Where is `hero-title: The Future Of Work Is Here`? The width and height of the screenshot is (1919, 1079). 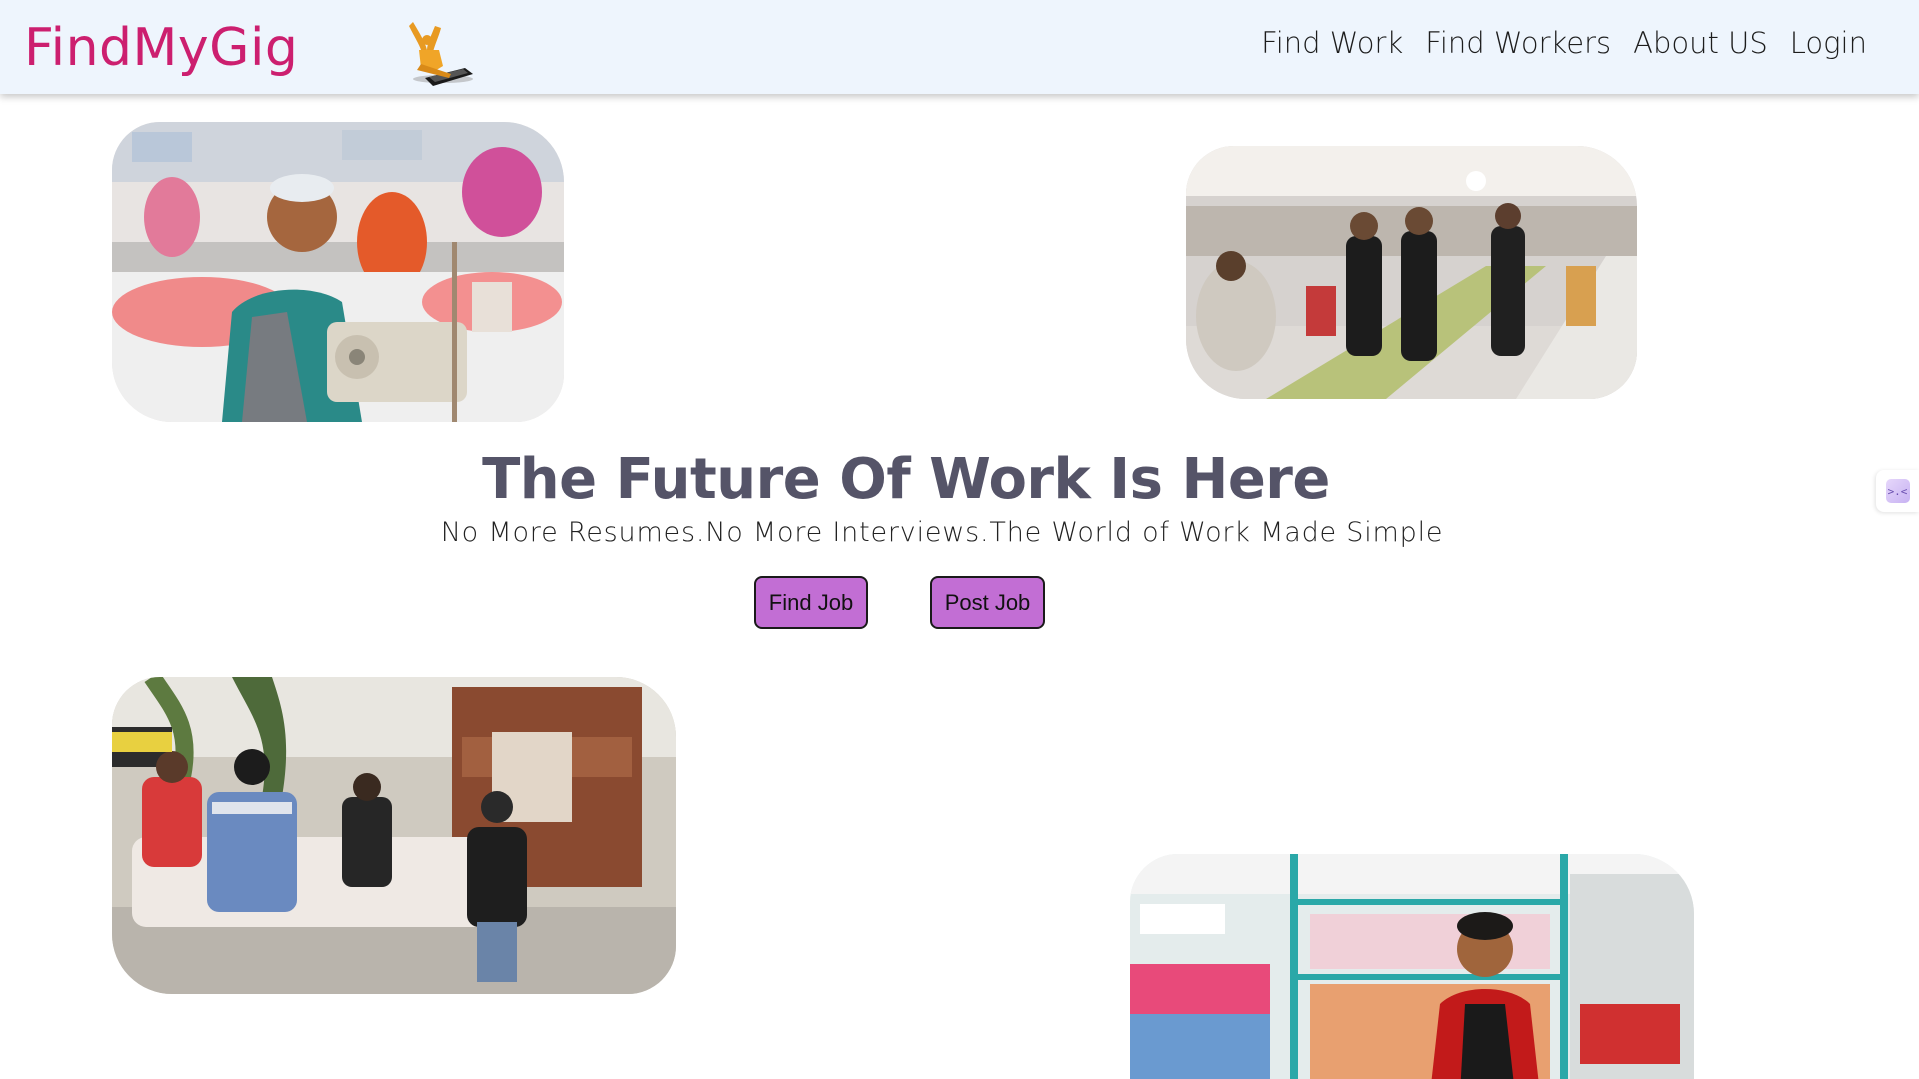
hero-title: The Future Of Work Is Here is located at coordinates (906, 479).